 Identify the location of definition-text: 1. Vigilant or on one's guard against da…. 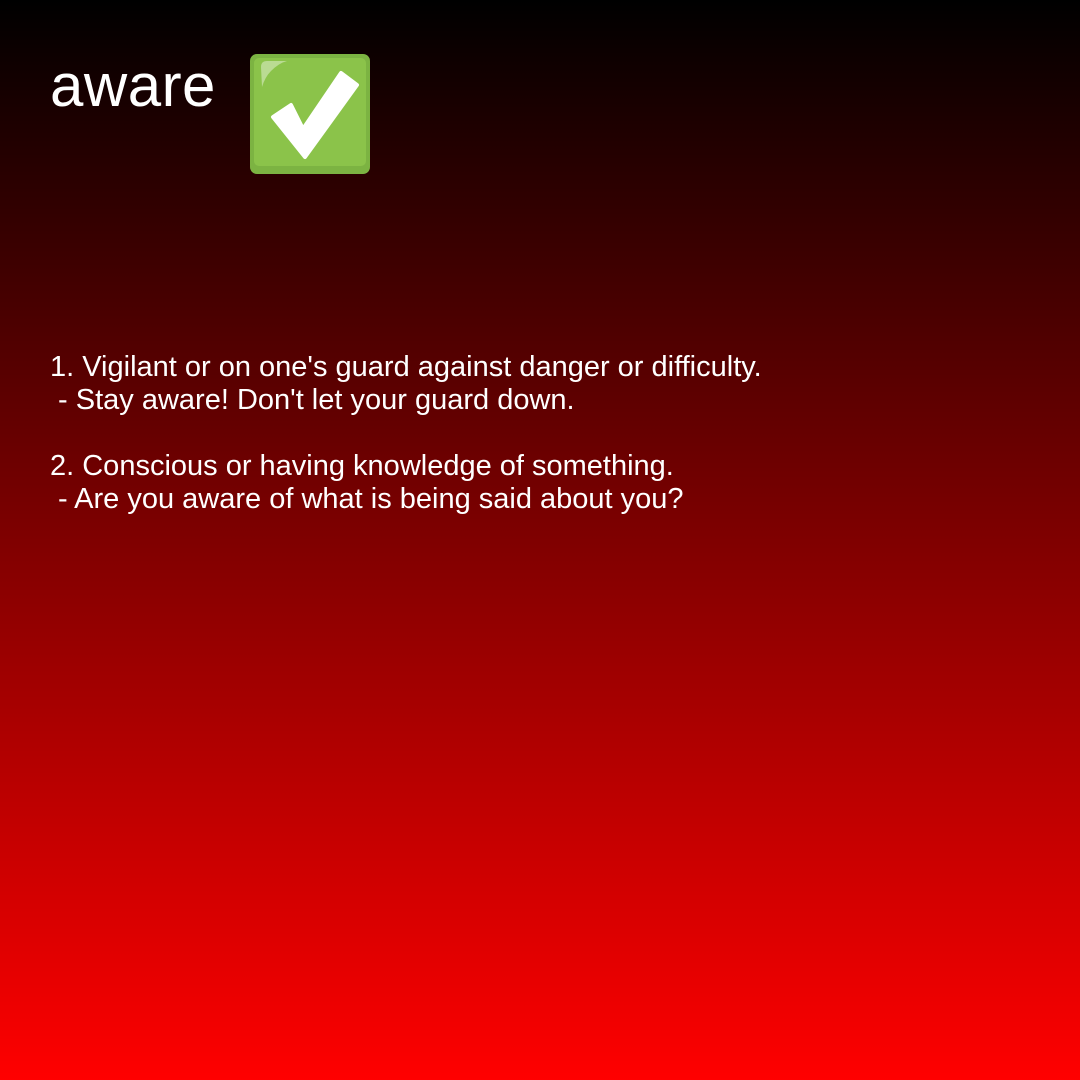
(406, 367).